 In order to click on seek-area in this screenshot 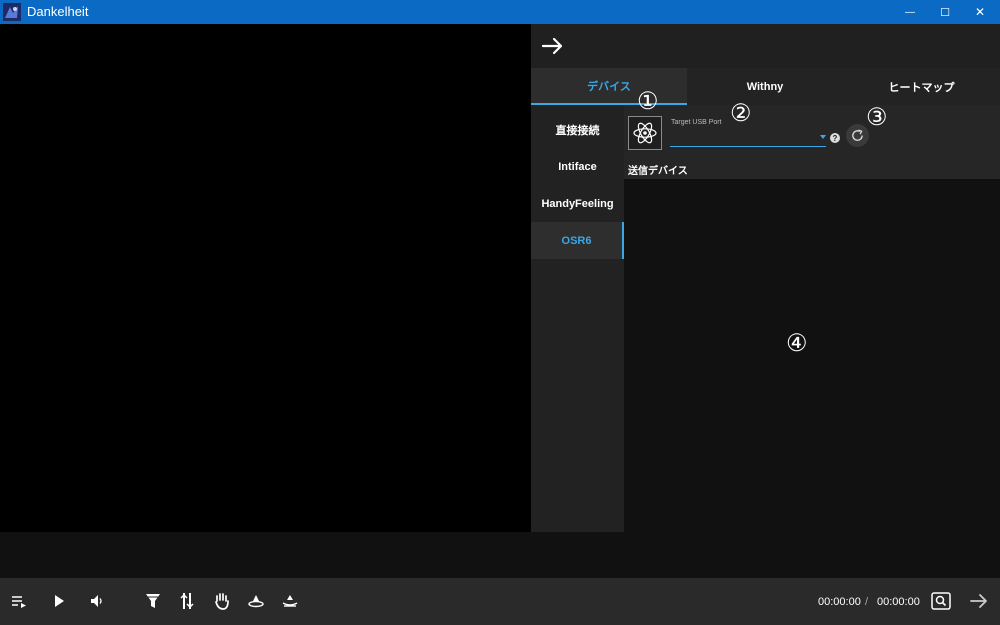, I will do `click(500, 555)`.